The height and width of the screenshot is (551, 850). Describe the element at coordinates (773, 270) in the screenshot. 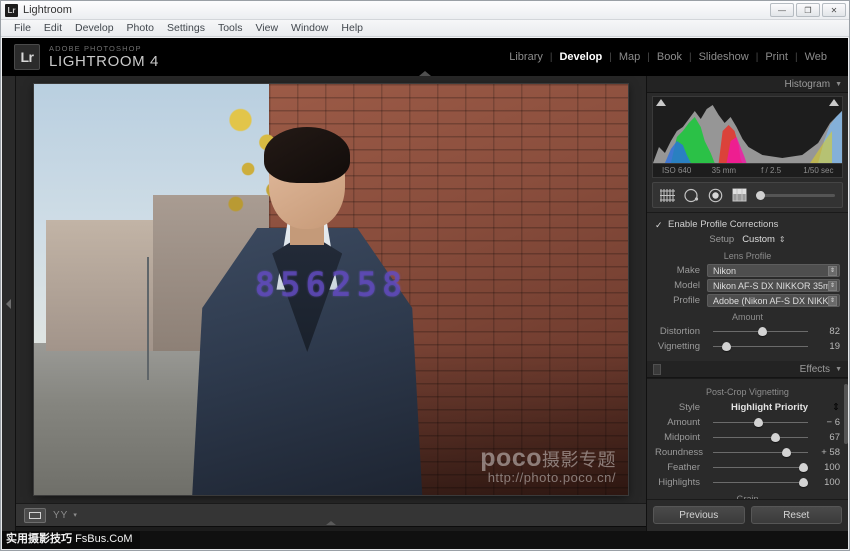

I see `make-dropdown: Nikon ⇕` at that location.